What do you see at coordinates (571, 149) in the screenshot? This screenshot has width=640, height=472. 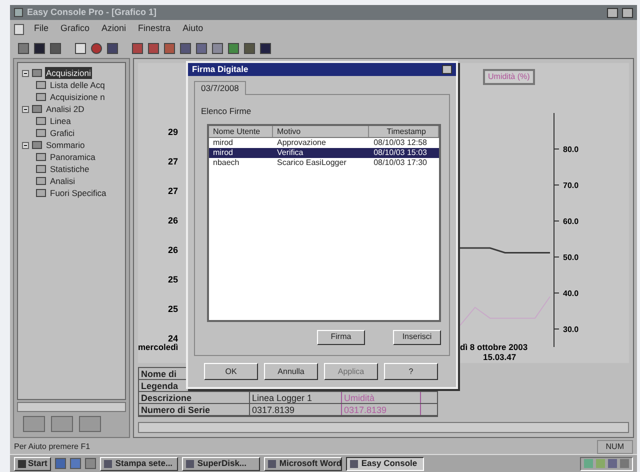 I see `axis-tick-label: 80.0` at bounding box center [571, 149].